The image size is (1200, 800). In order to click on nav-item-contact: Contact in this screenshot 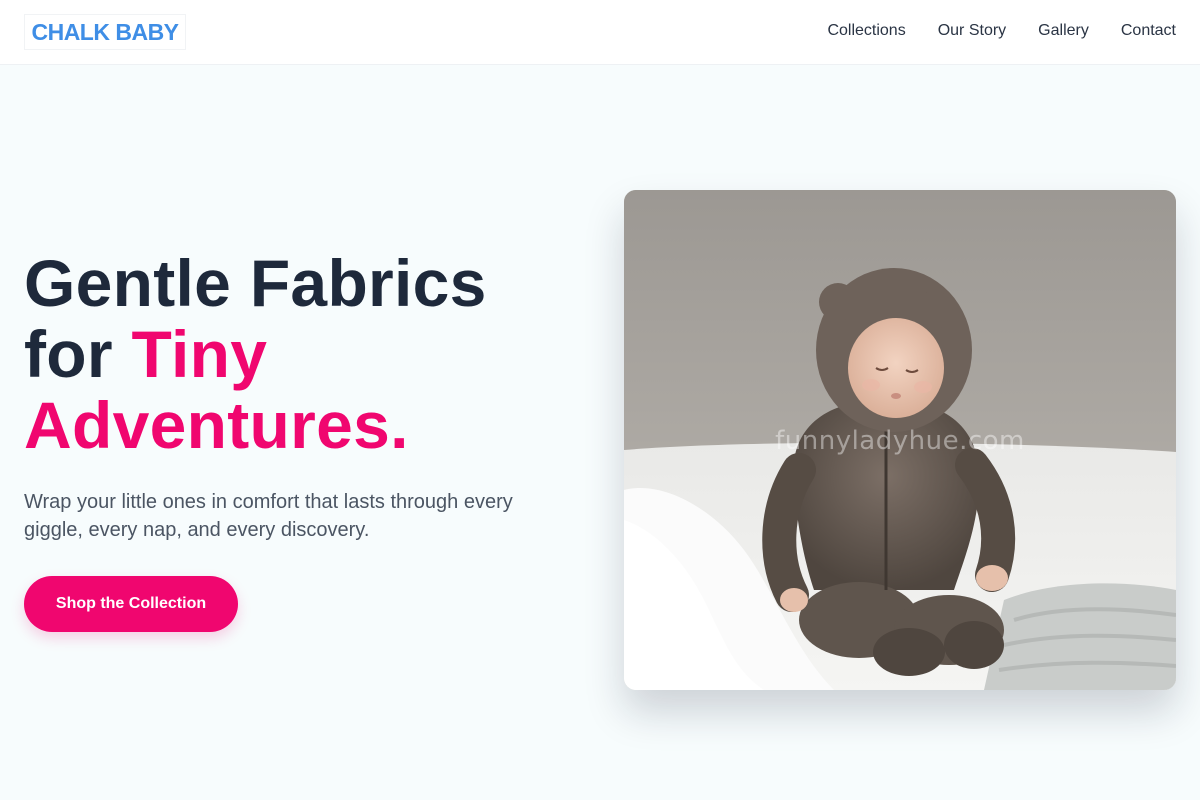, I will do `click(1148, 31)`.